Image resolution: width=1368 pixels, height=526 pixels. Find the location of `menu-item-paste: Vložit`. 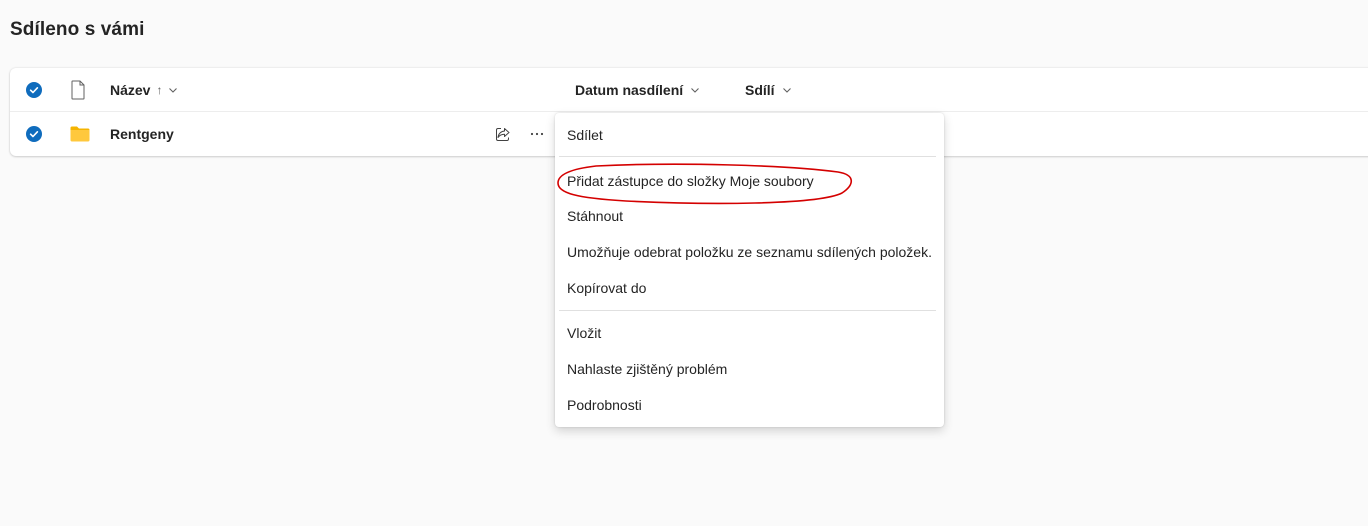

menu-item-paste: Vložit is located at coordinates (751, 333).